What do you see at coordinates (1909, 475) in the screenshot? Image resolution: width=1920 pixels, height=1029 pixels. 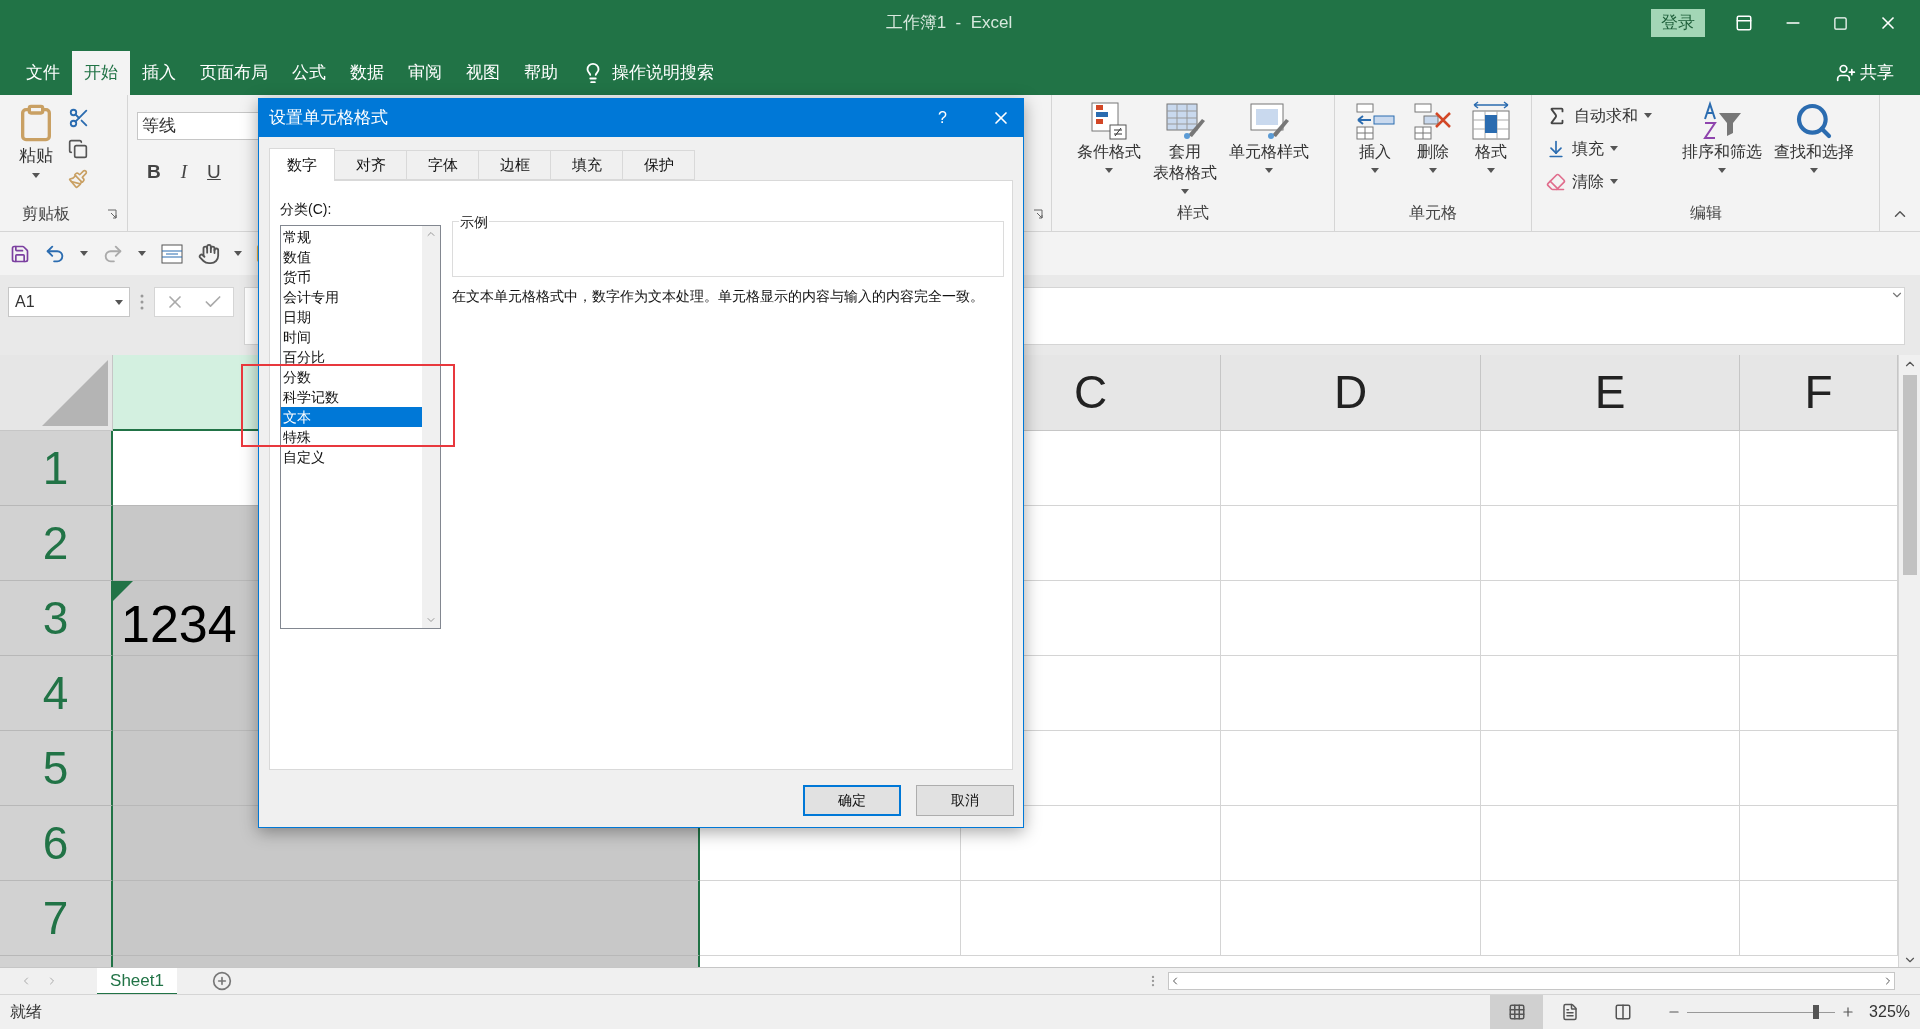 I see `scroll-thumb` at bounding box center [1909, 475].